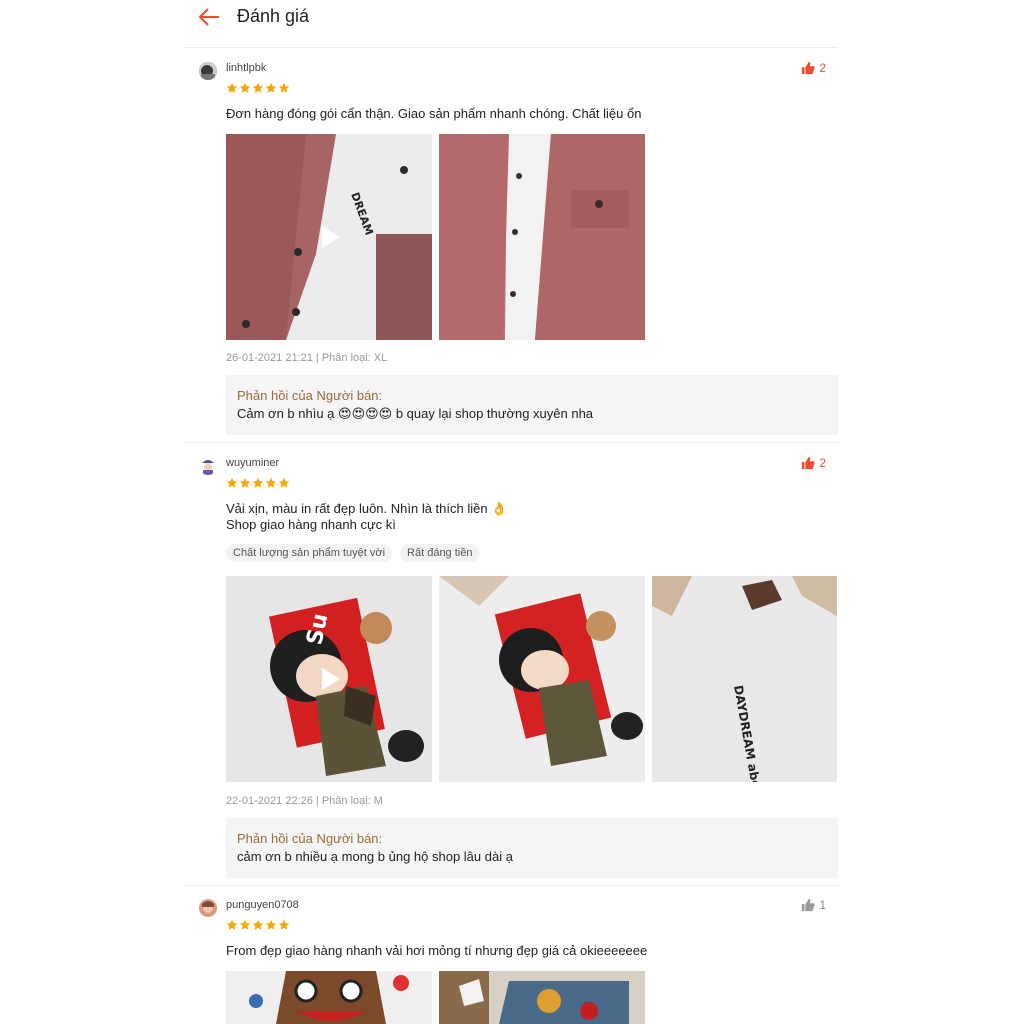 This screenshot has width=1024, height=1024. Describe the element at coordinates (273, 16) in the screenshot. I see `page-title: Đánh giá` at that location.